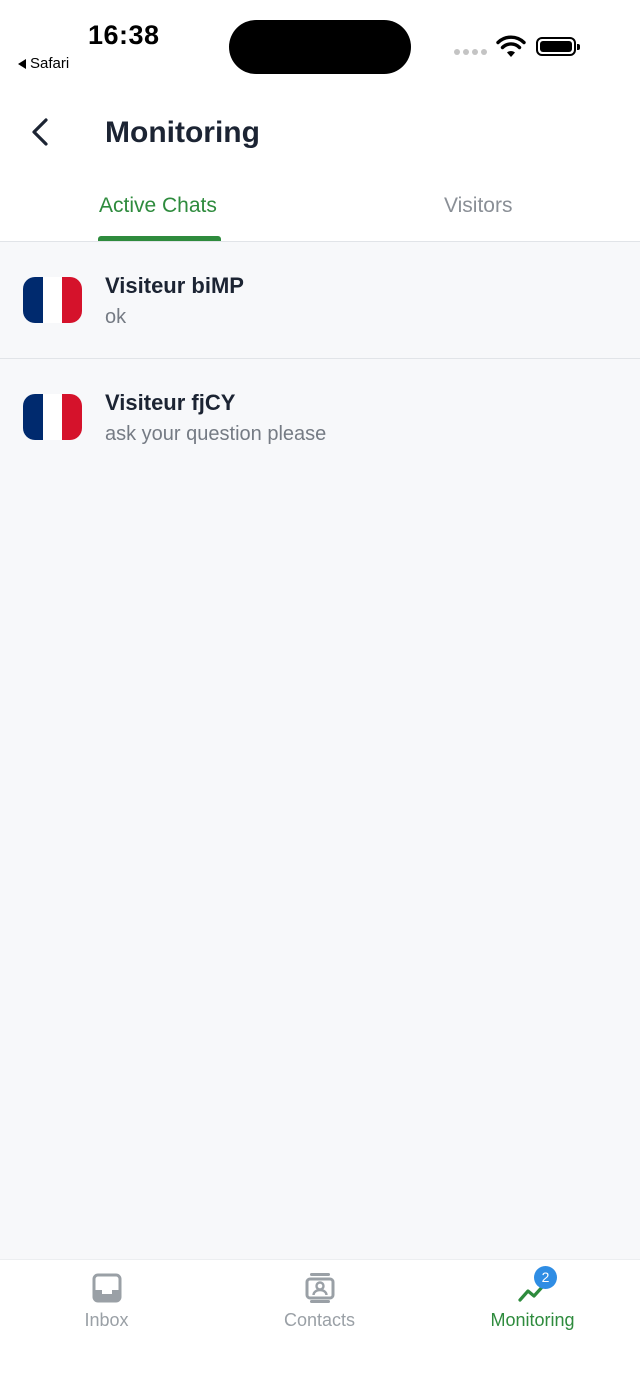 The width and height of the screenshot is (640, 1391). I want to click on chat-last-message: ask your question please, so click(216, 434).